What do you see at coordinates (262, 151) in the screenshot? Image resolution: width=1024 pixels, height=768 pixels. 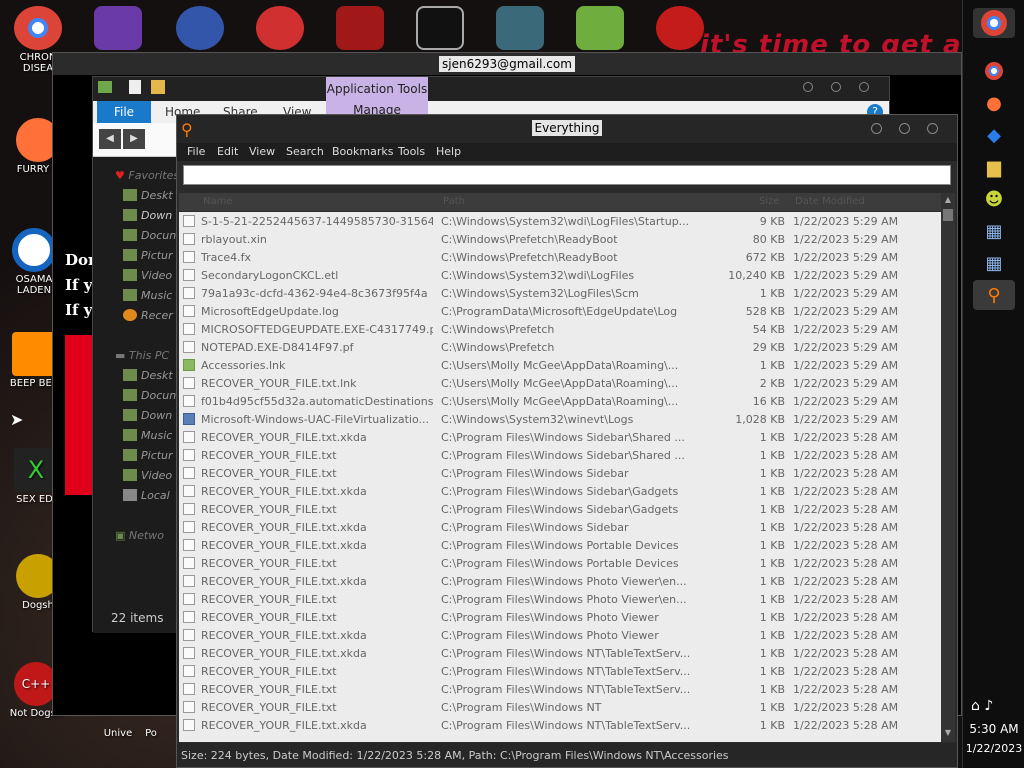 I see `menu-view: View` at bounding box center [262, 151].